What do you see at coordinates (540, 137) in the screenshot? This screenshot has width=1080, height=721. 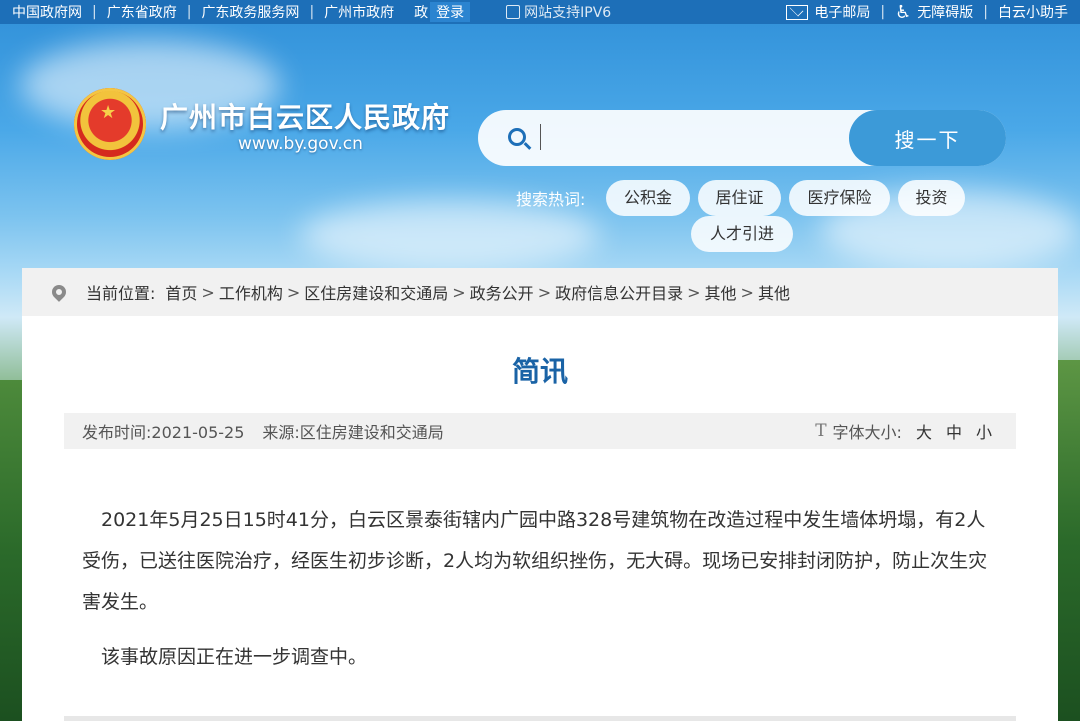 I see `text-caret` at bounding box center [540, 137].